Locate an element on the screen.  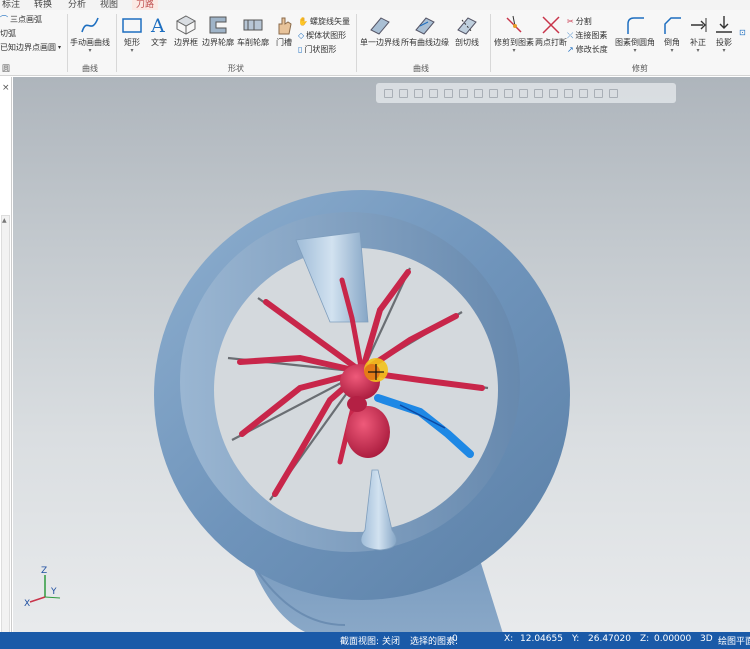
boundary-circle-button: 已知边界点画圆 ▾ is located at coordinates (30, 47).